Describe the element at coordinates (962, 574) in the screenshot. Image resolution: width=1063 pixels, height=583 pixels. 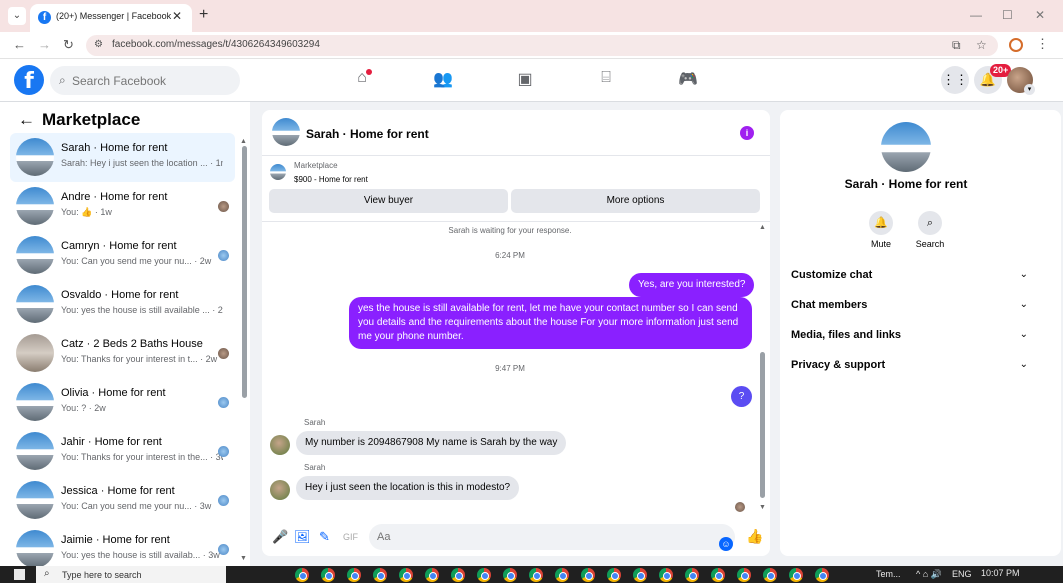
I see `language-indicator: ENG` at that location.